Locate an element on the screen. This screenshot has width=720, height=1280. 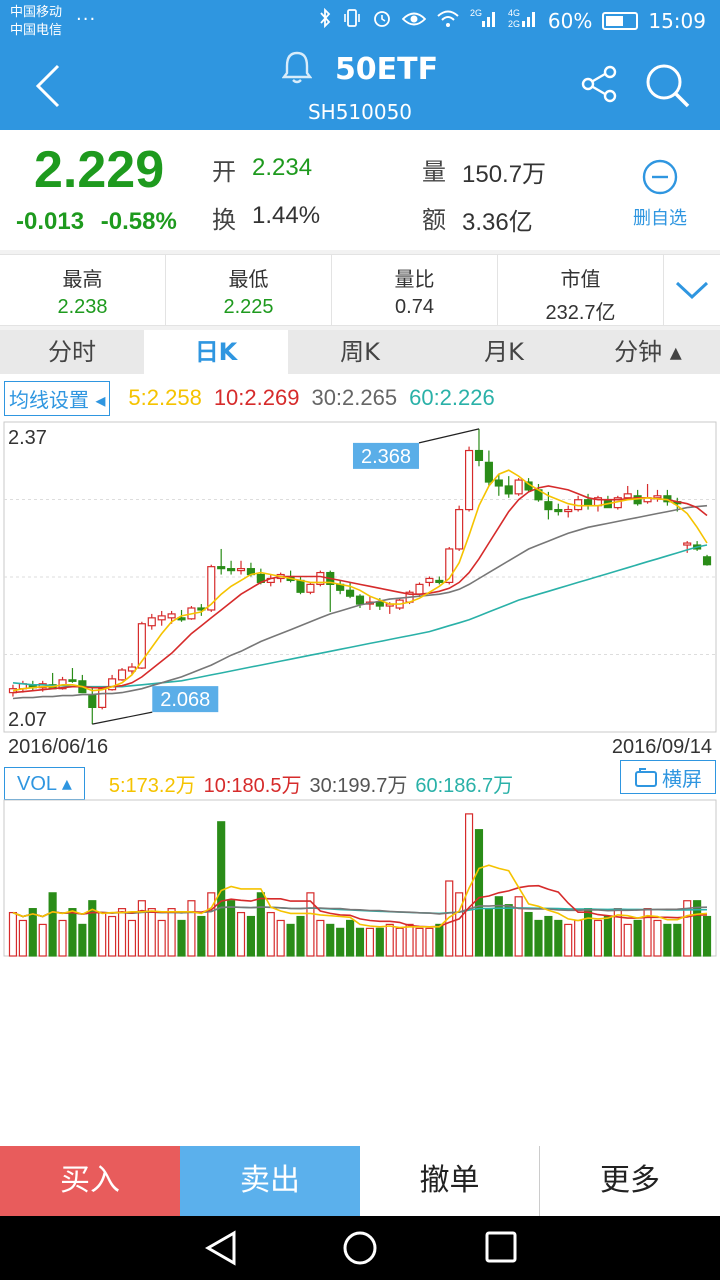
ma-settings-button: 均线设置 ◂ is located at coordinates (57, 398).